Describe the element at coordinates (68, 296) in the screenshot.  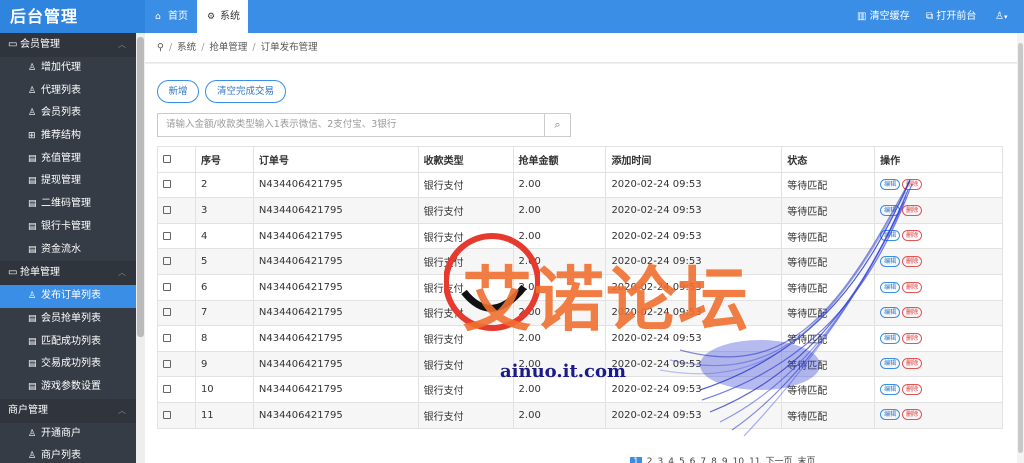
I see `sidebar-item-publish-orders: ♙ 发布订单列表` at that location.